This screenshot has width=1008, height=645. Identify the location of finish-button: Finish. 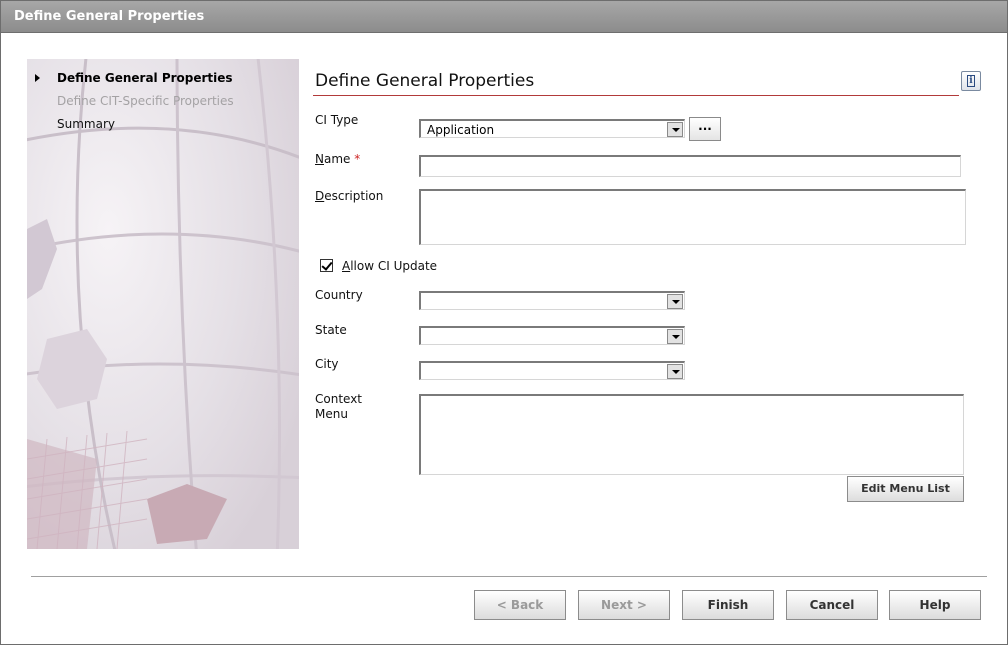
(728, 605).